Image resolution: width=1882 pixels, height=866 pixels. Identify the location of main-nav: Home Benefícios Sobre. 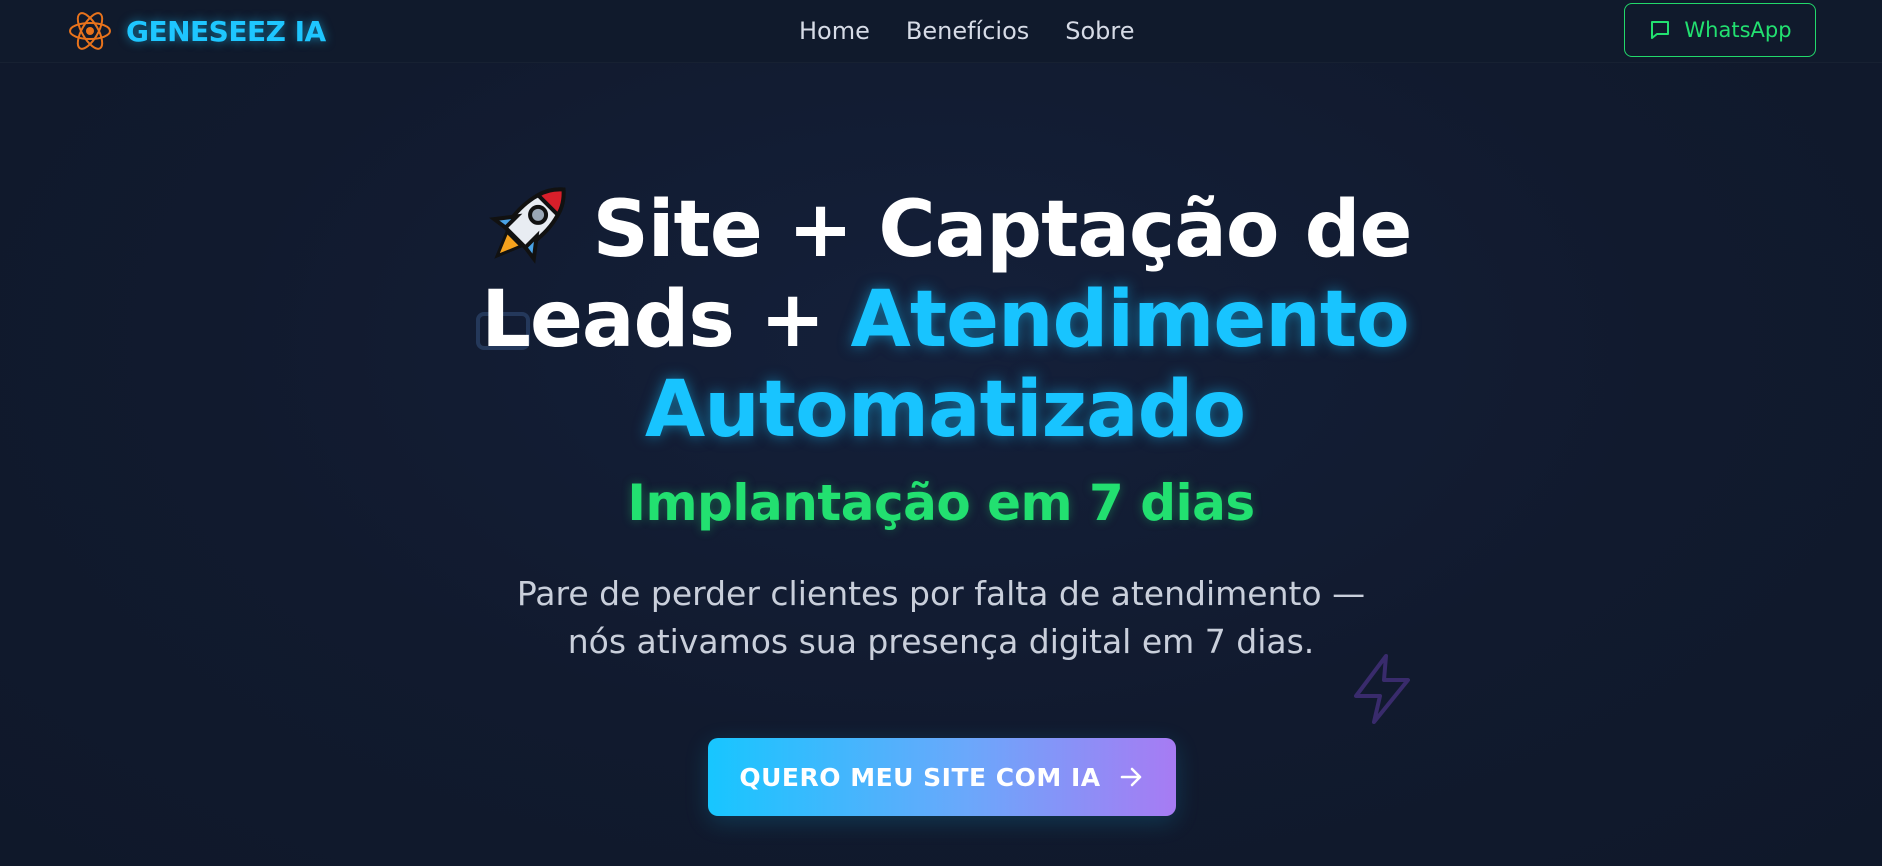
(967, 31).